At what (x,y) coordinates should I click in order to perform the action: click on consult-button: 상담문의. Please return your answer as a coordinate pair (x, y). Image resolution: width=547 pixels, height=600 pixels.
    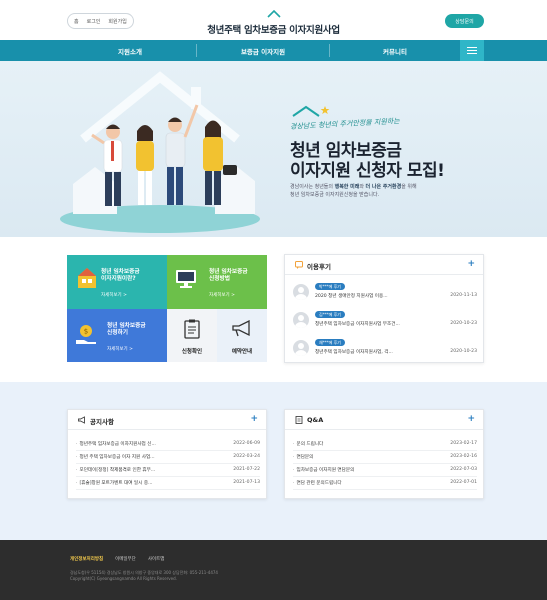
    Looking at the image, I should click on (464, 21).